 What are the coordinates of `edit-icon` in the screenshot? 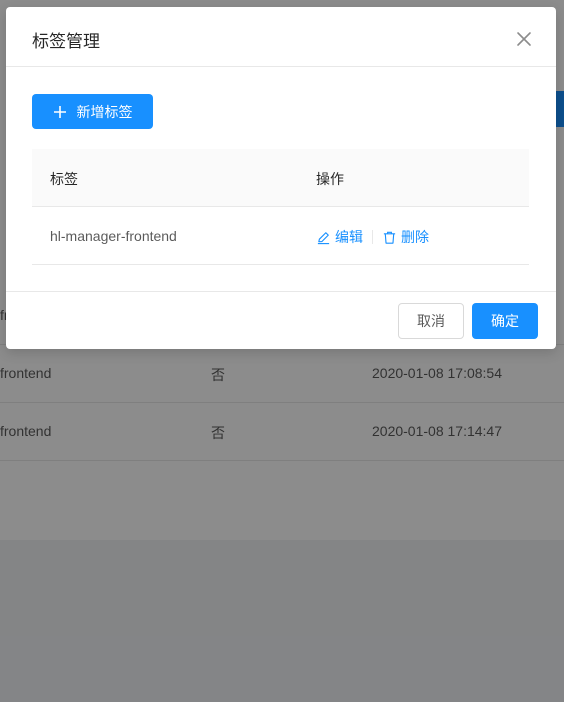 It's located at (323, 237).